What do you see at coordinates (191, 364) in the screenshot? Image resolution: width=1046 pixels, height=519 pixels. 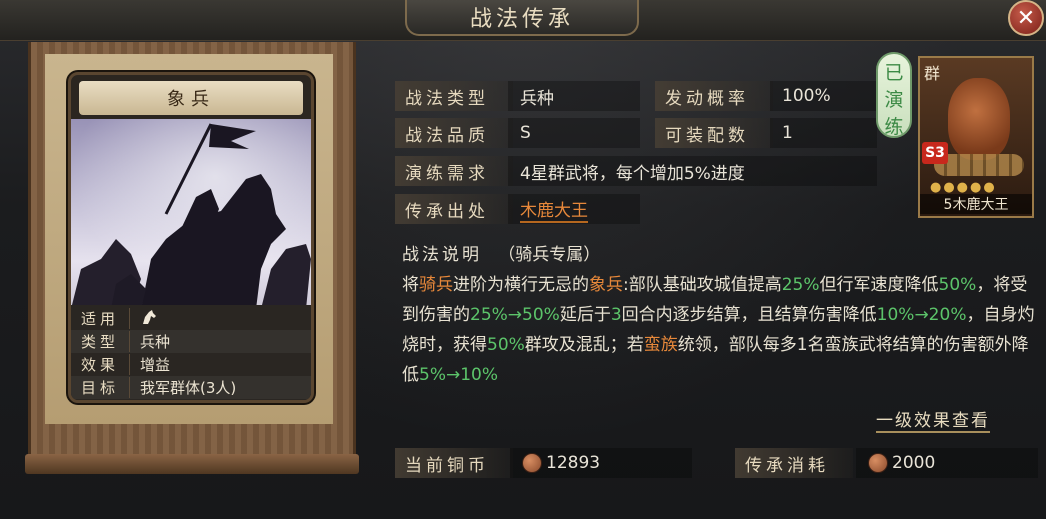 I see `info-row-effect: 效果 增益` at bounding box center [191, 364].